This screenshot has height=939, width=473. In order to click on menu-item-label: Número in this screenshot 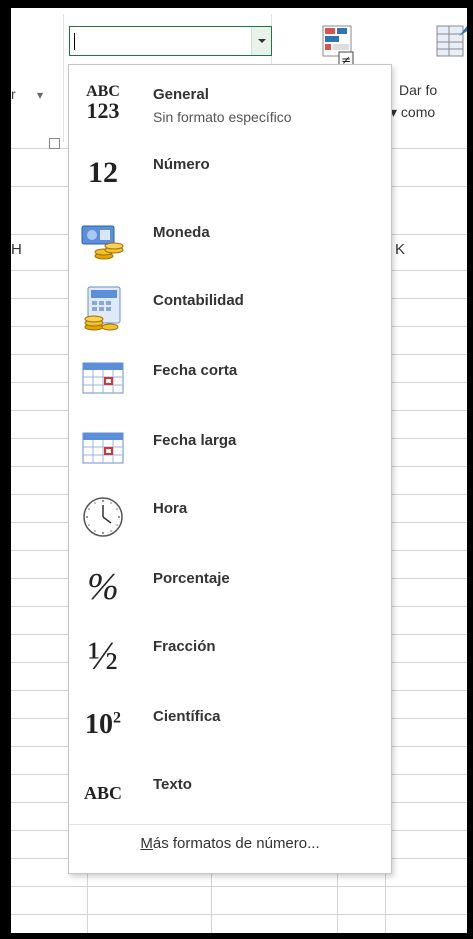, I will do `click(181, 164)`.